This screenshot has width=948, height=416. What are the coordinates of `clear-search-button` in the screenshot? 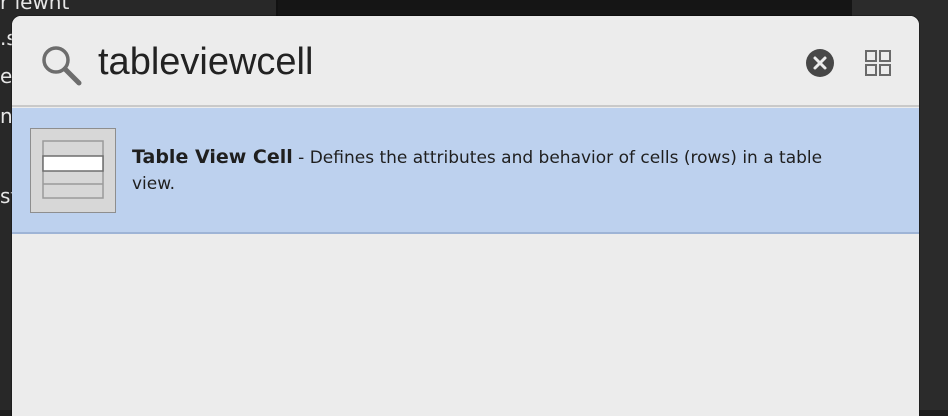 It's located at (820, 63).